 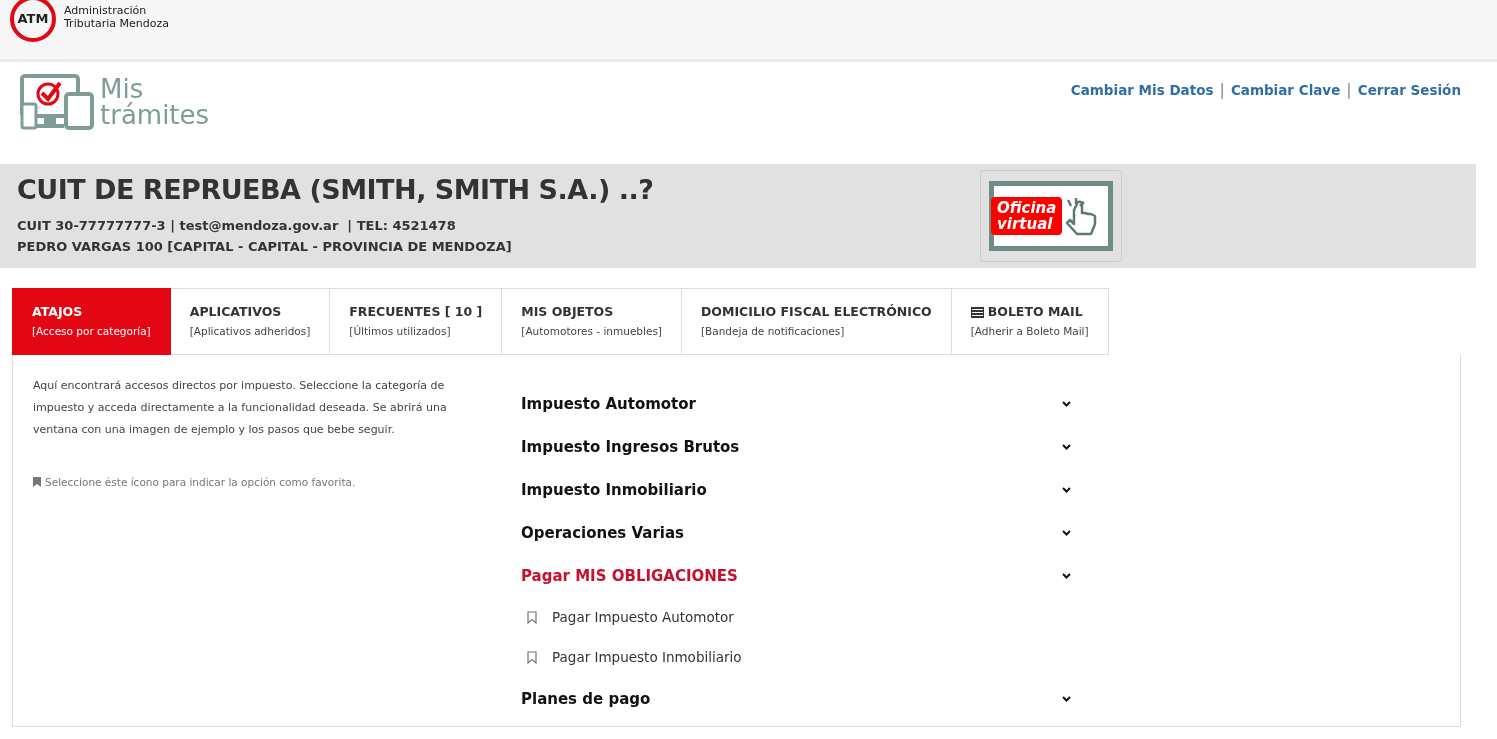 What do you see at coordinates (1025, 224) in the screenshot?
I see `virtual-office-label: virtual` at bounding box center [1025, 224].